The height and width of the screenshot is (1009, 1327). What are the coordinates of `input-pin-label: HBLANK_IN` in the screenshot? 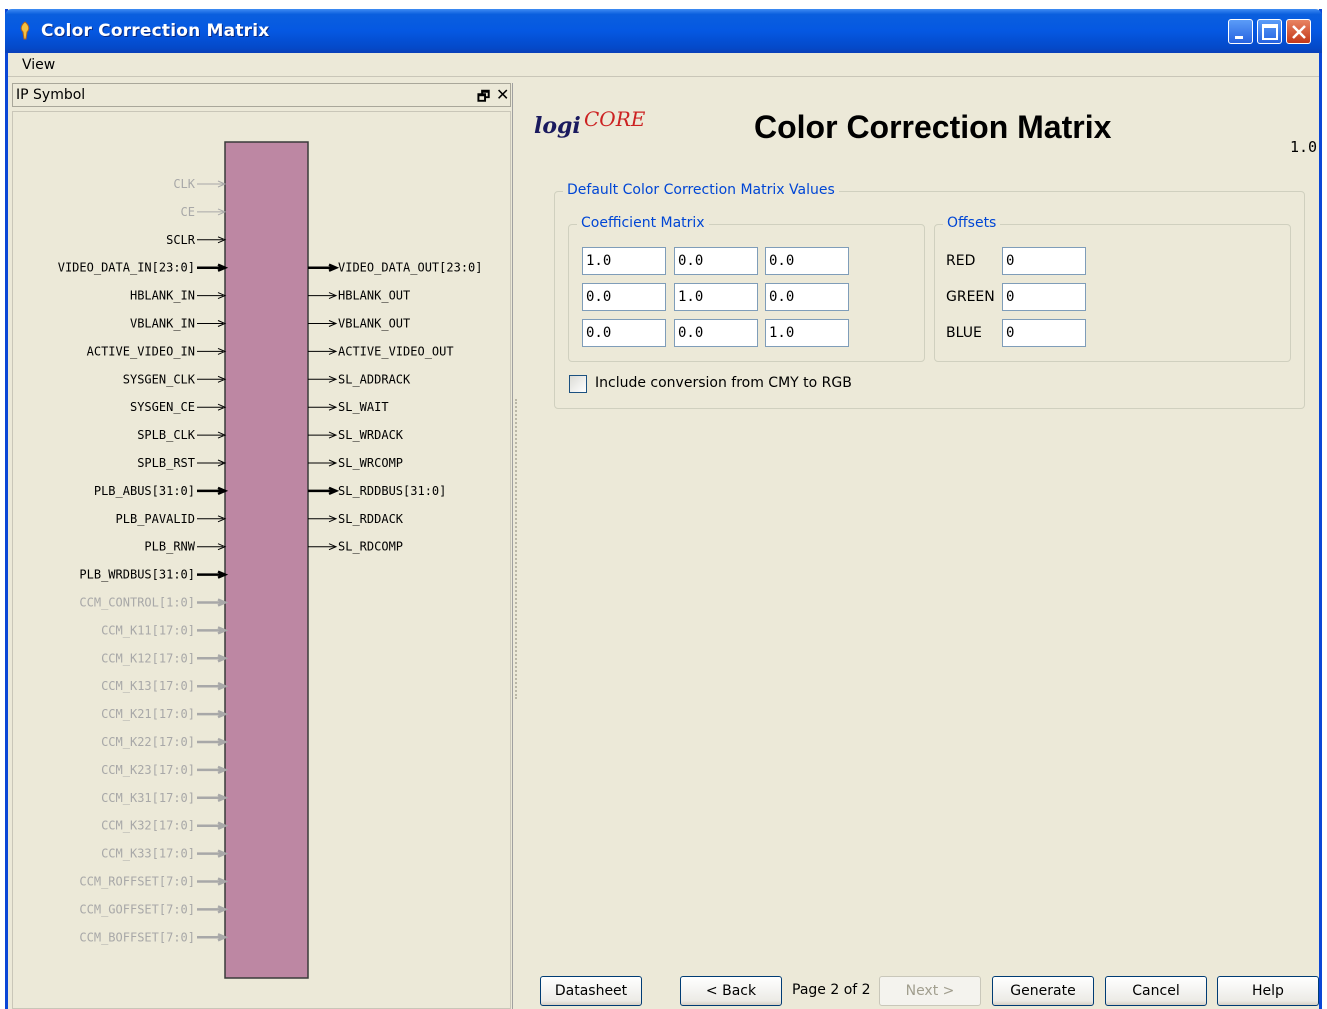 It's located at (162, 296).